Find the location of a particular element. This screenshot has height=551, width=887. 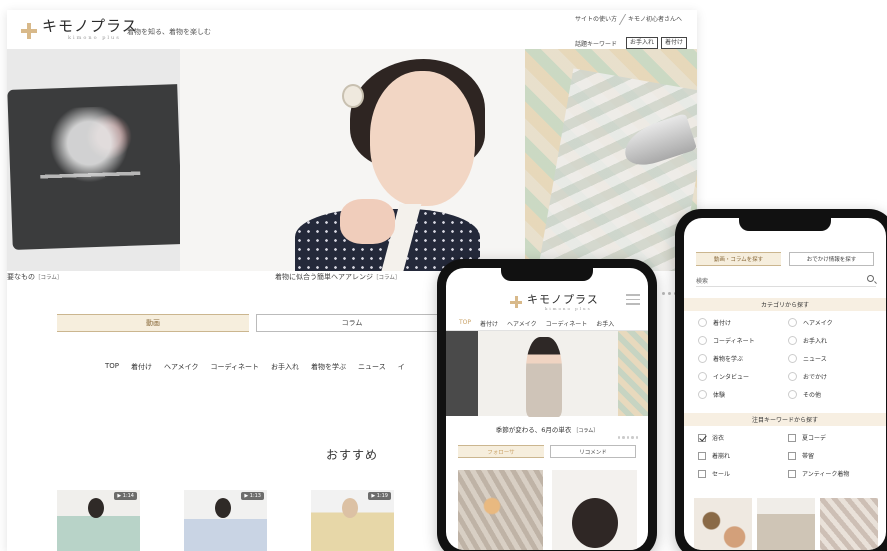

nav-news: ニュース is located at coordinates (372, 367).